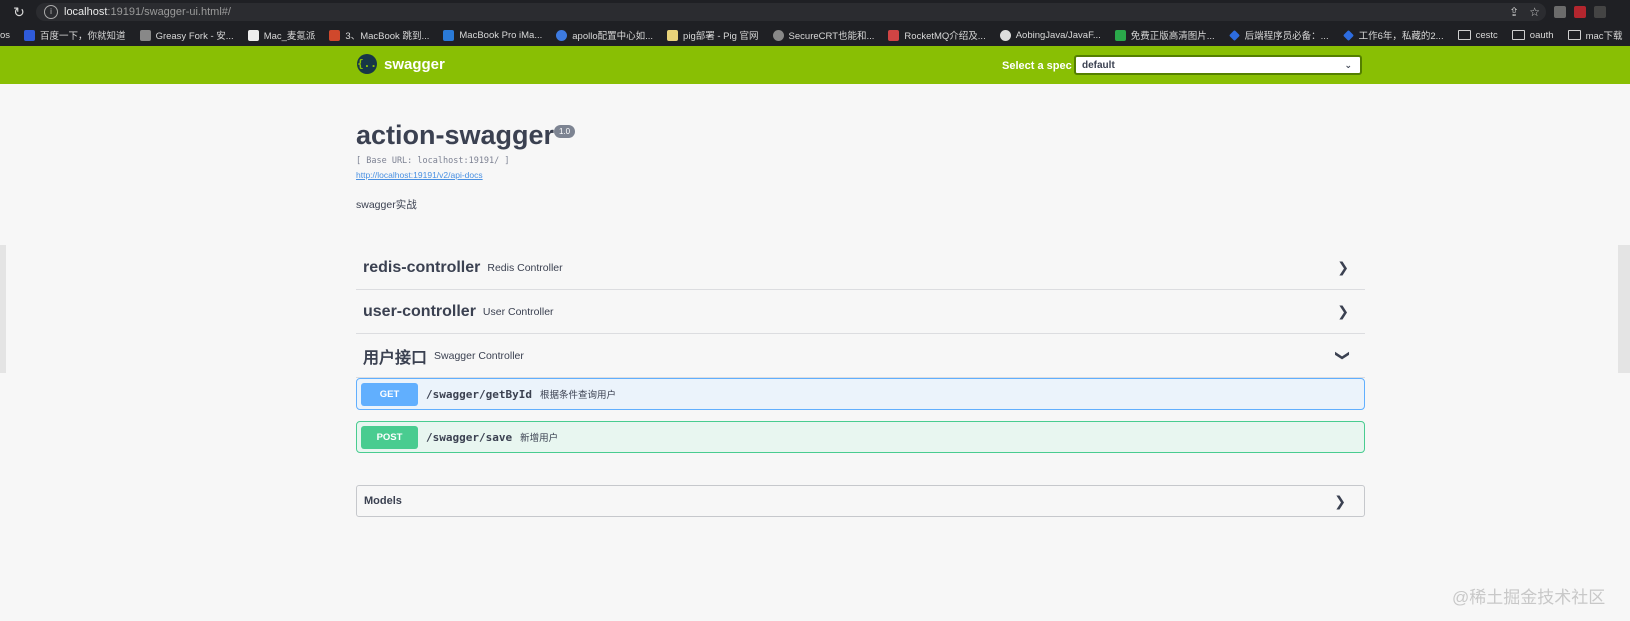 This screenshot has height=621, width=1630. Describe the element at coordinates (577, 395) in the screenshot. I see `operation-summary: 根据条件查询用户` at that location.